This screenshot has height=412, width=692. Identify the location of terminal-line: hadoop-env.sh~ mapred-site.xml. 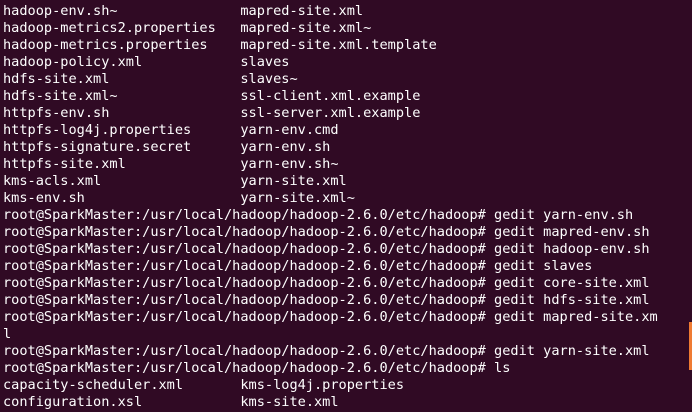
(183, 11).